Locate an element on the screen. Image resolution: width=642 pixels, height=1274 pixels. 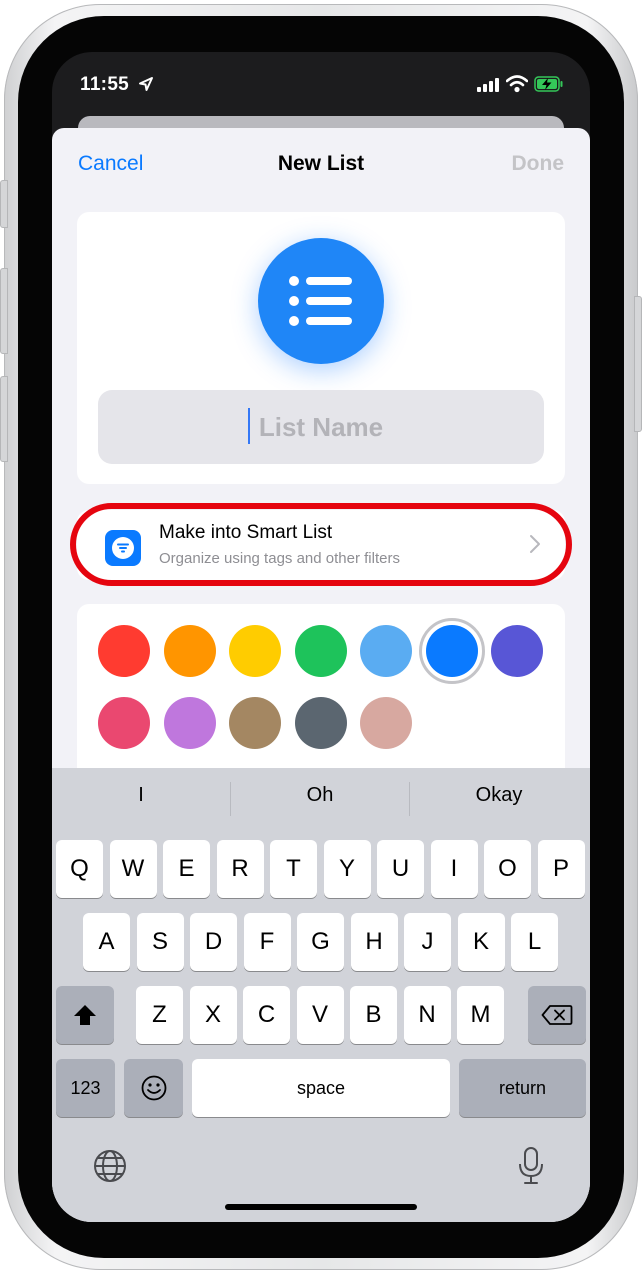
key-a: A is located at coordinates (106, 942).